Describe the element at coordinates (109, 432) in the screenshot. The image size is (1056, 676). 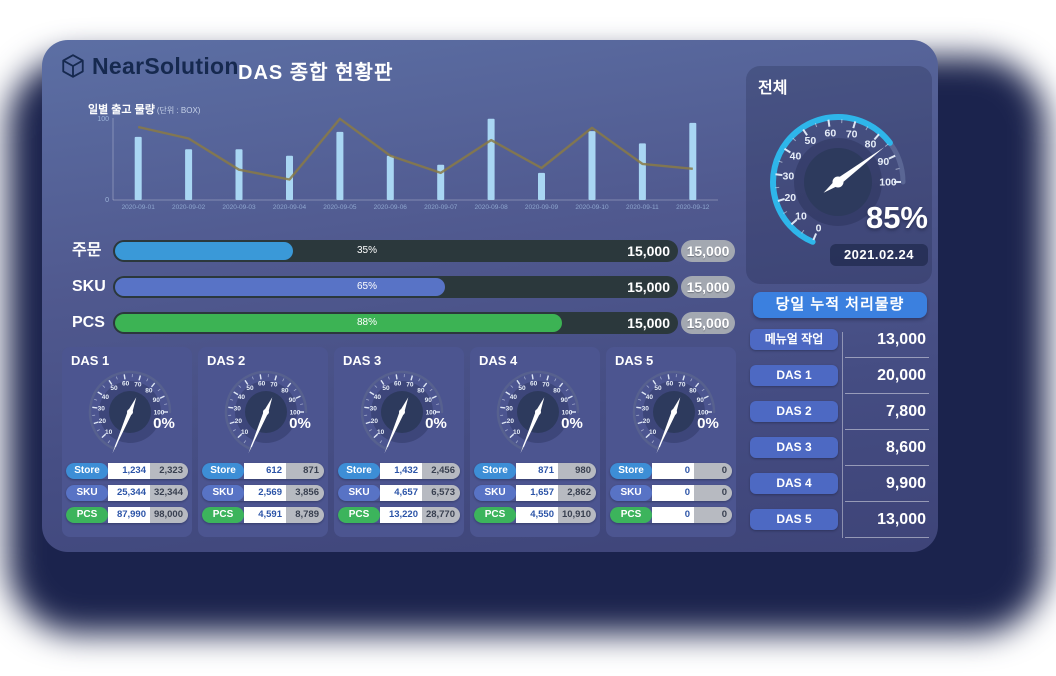
I see `svg-text: 10` at that location.